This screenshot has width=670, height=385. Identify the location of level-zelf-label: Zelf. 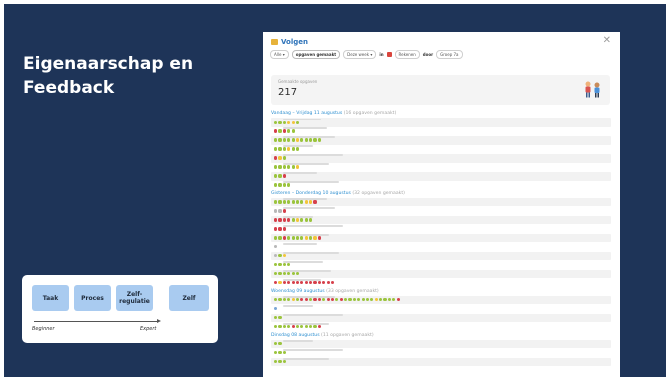
(189, 298).